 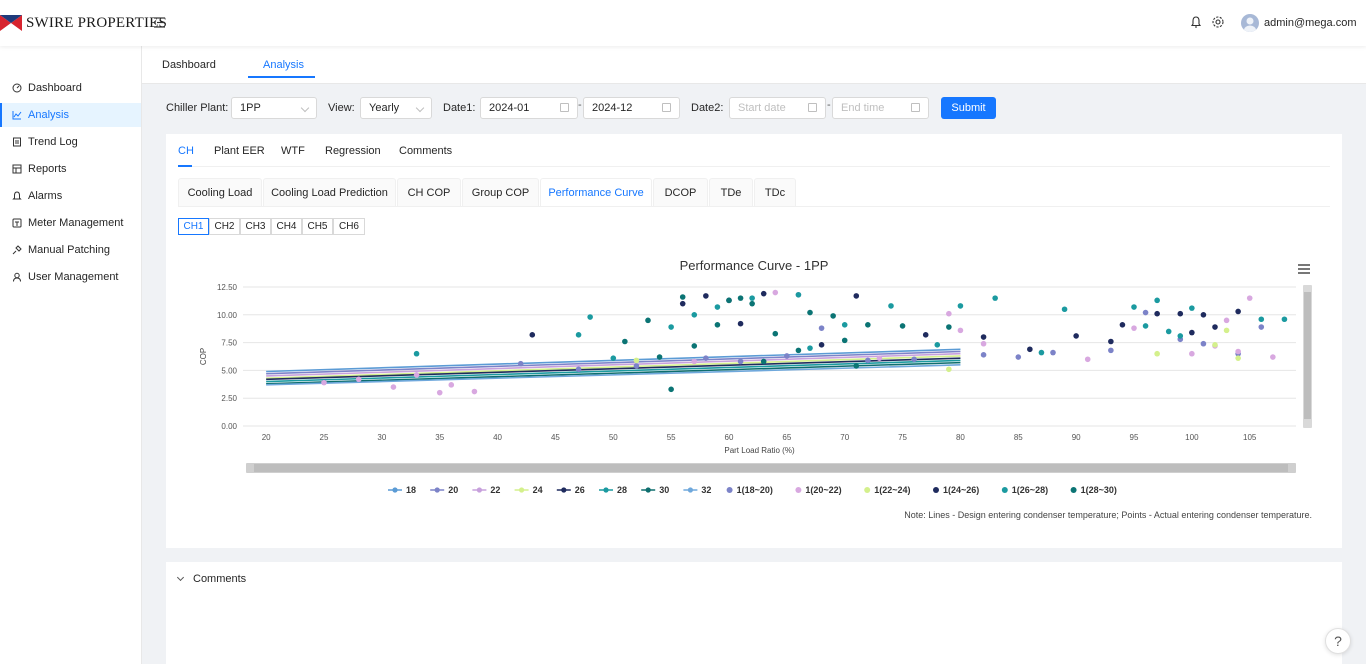 I want to click on bell-icon, so click(x=1196, y=22).